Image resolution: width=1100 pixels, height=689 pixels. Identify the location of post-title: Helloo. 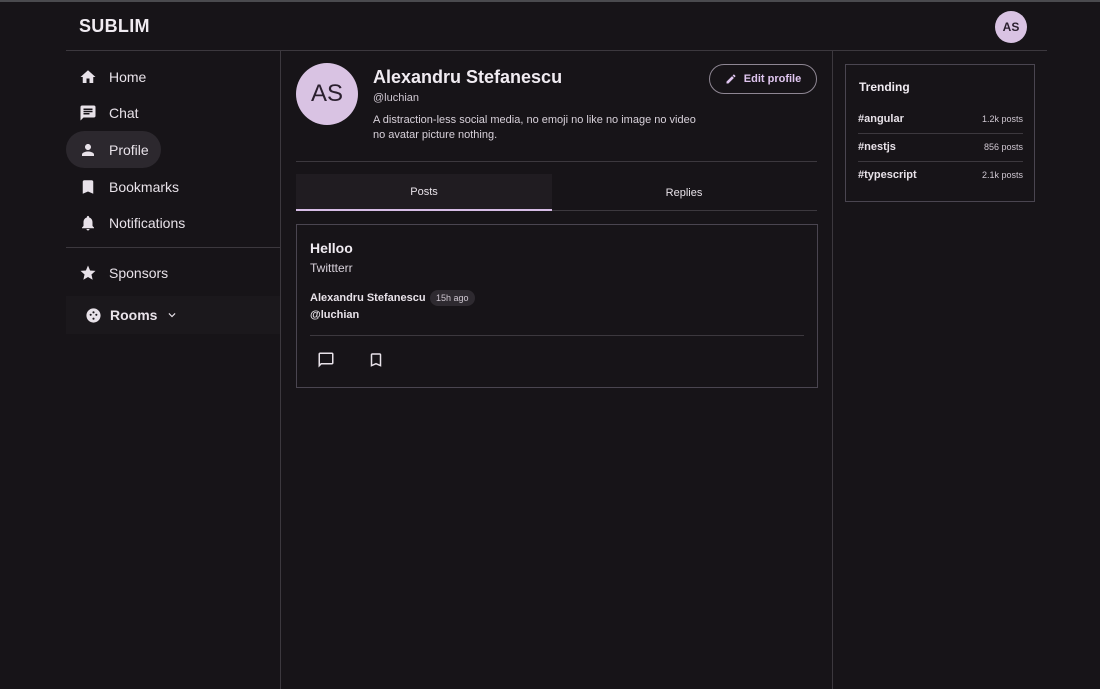
(331, 248).